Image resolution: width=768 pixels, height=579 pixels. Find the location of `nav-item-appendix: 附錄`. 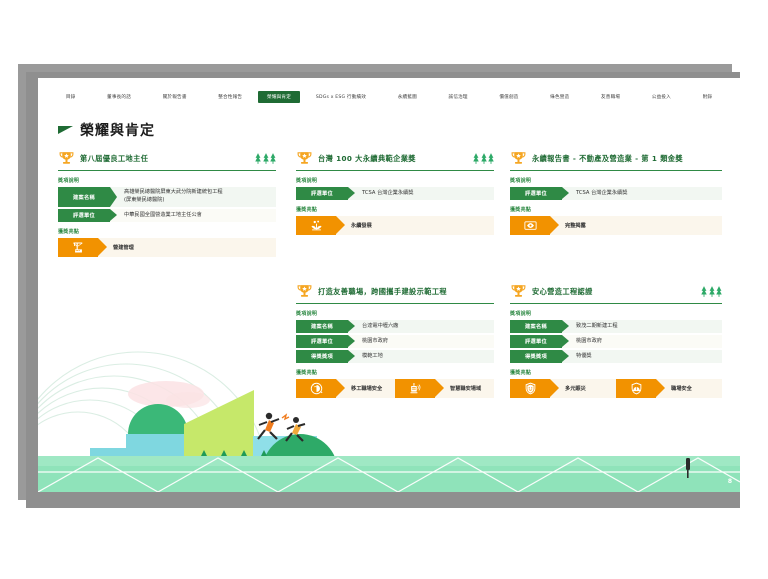

nav-item-appendix: 附錄 is located at coordinates (707, 97).